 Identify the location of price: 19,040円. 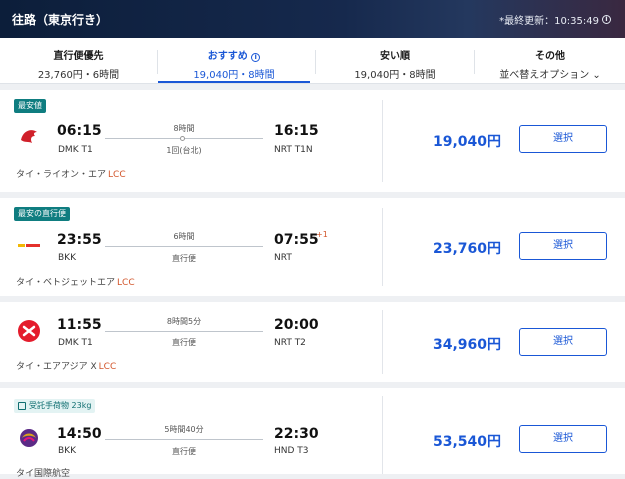
(466, 142).